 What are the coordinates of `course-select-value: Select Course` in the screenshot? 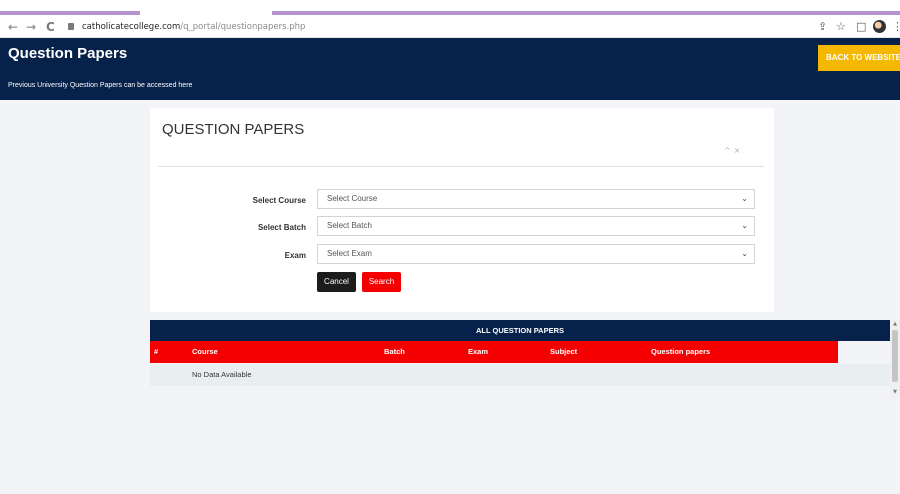 It's located at (352, 198).